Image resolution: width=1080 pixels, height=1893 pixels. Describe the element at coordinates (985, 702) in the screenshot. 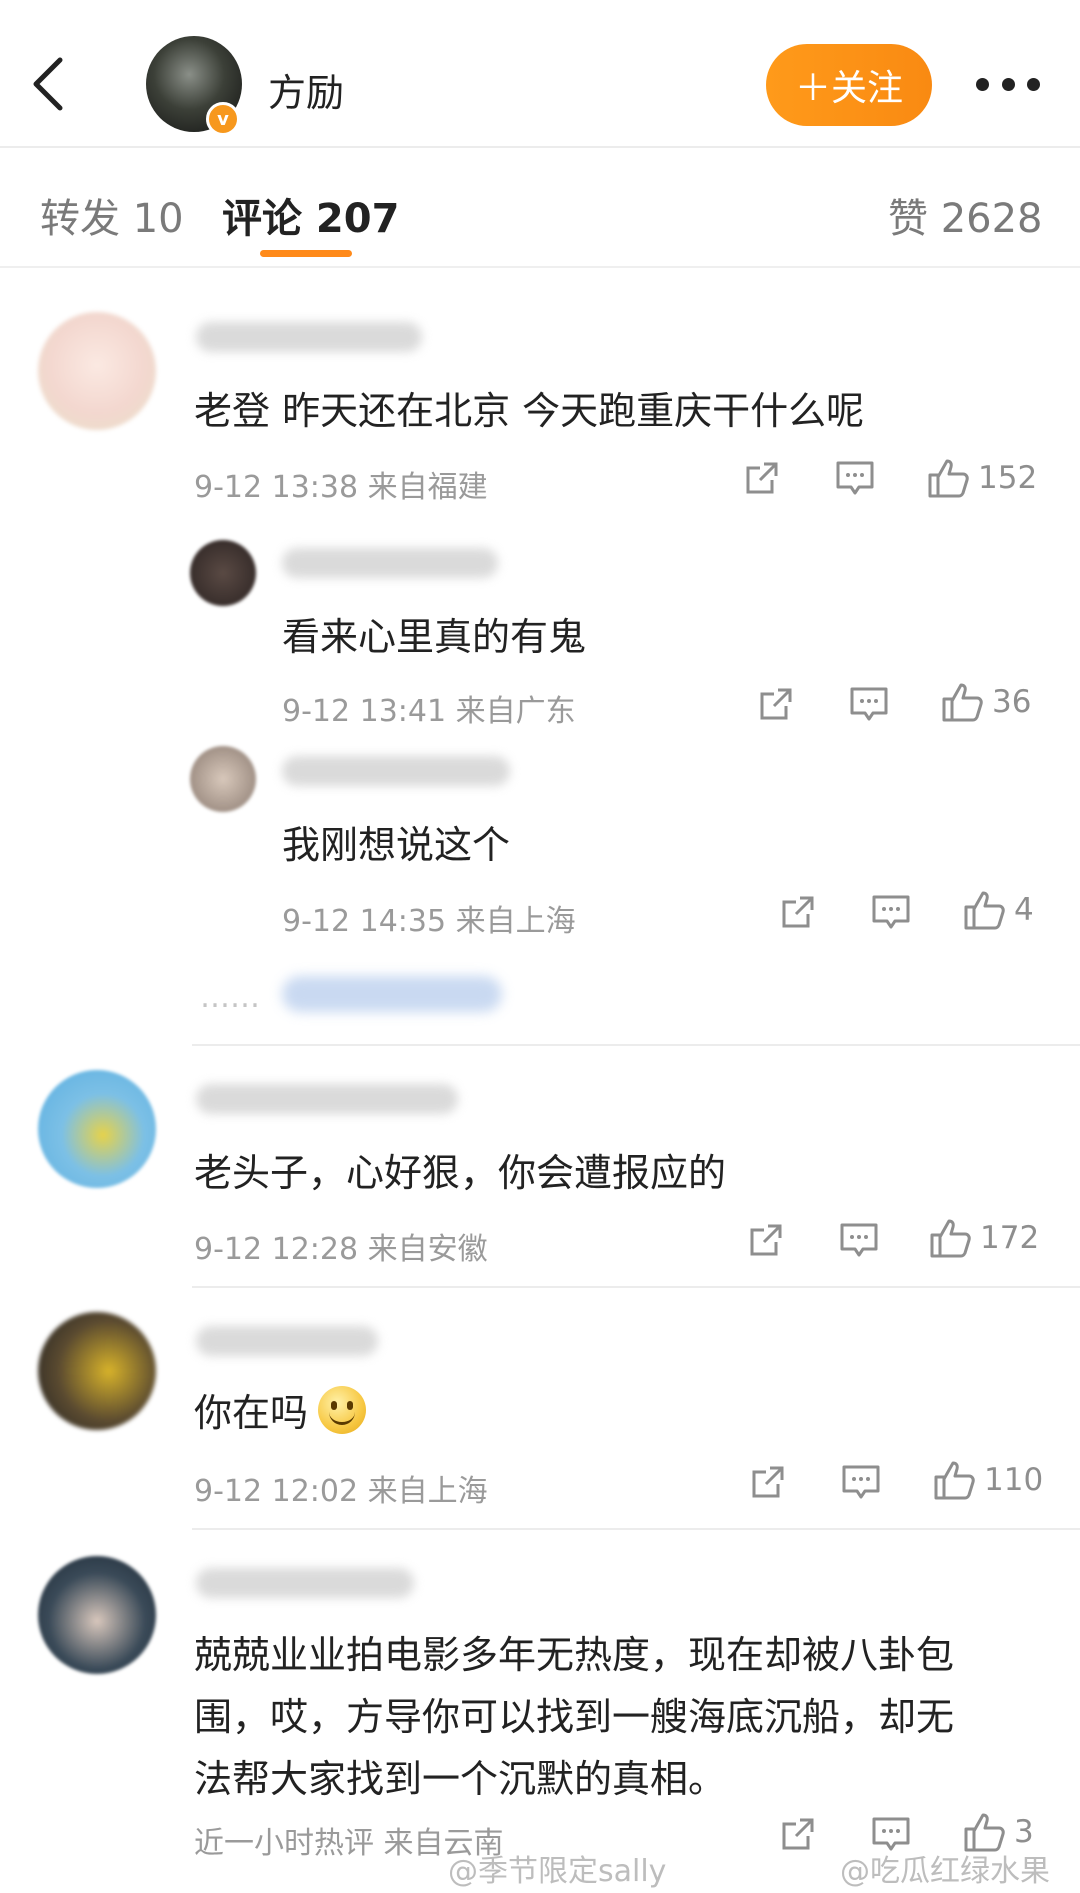

I see `like-button: 36` at that location.